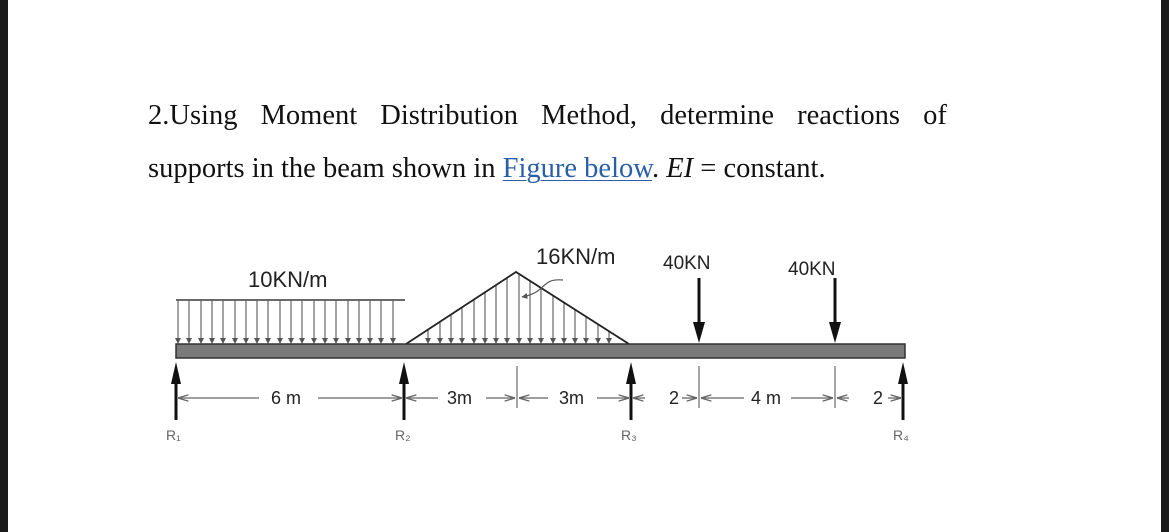 Image resolution: width=1169 pixels, height=532 pixels. Describe the element at coordinates (878, 398) in the screenshot. I see `dim-label-span3c: 2` at that location.